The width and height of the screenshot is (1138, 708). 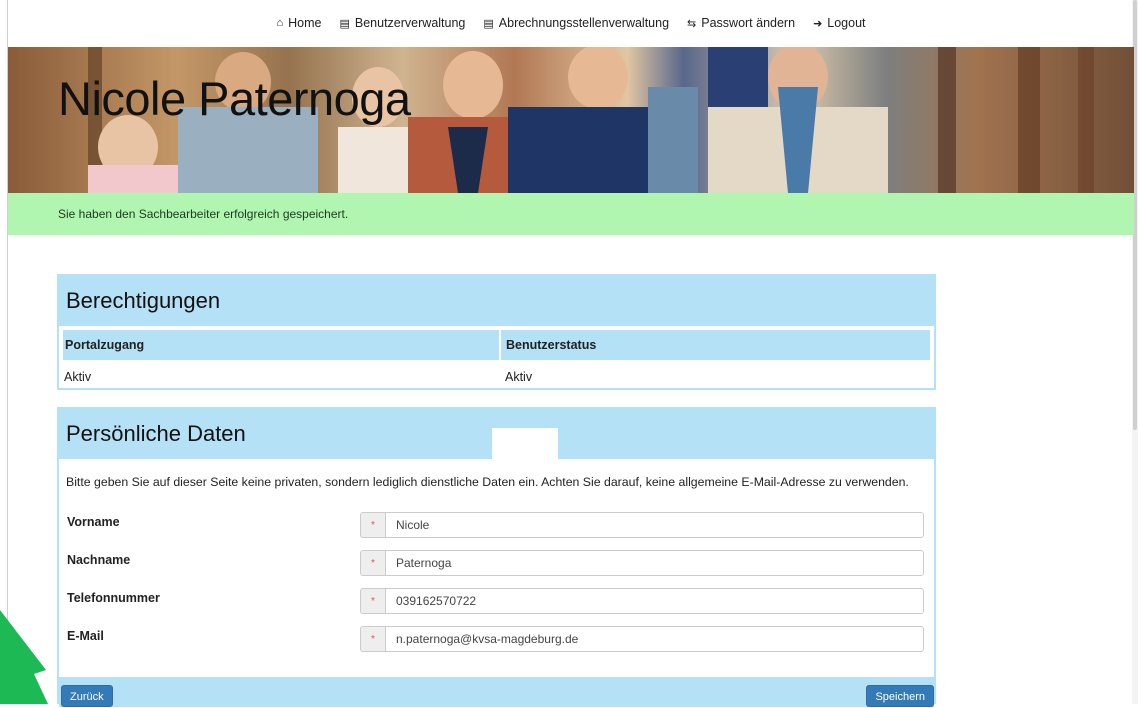 I want to click on form-row-nachname: Nachname *, so click(x=496, y=564).